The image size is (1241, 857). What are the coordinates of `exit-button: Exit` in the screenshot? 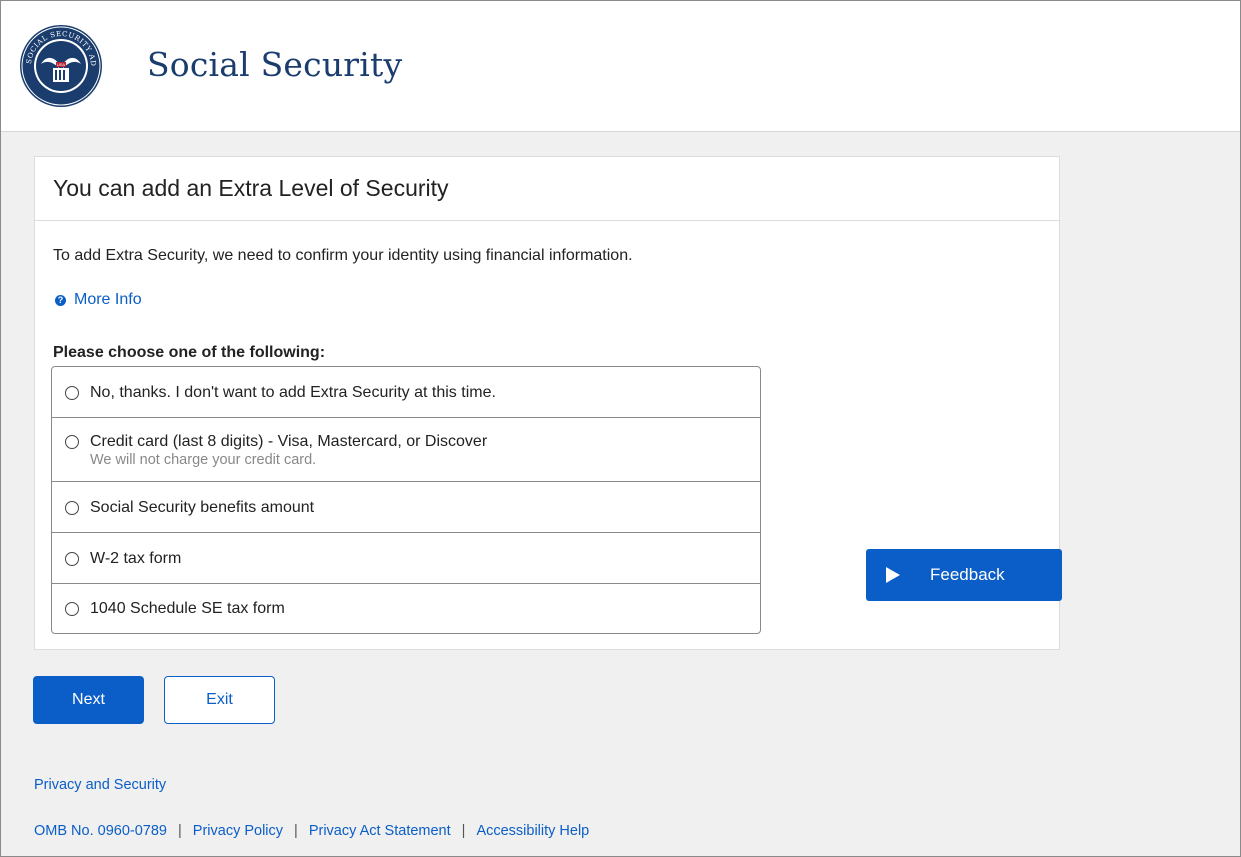 It's located at (219, 700).